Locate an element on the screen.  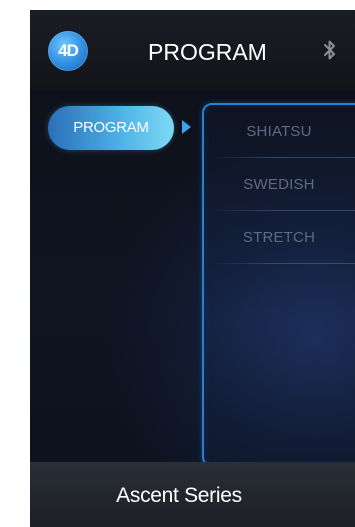
bluetooth-icon is located at coordinates (330, 50).